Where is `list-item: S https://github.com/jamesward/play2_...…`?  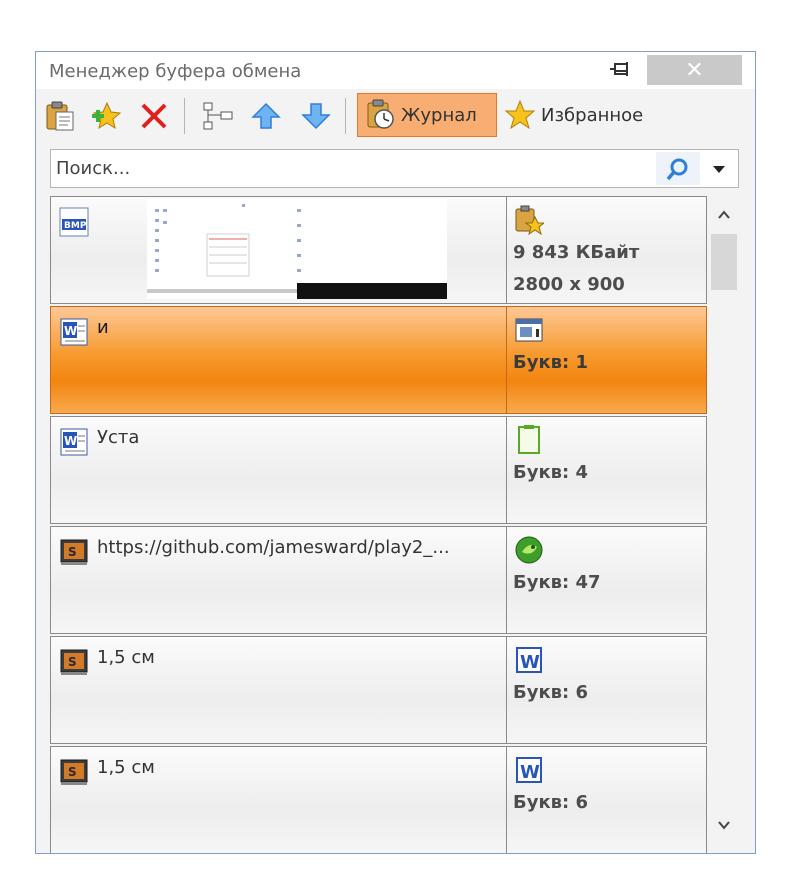 list-item: S https://github.com/jamesward/play2_...… is located at coordinates (379, 580).